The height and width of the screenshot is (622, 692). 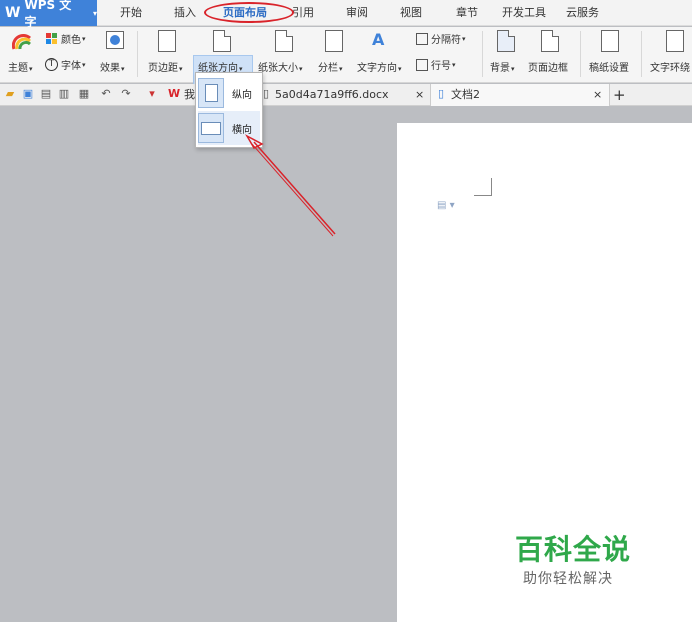 I want to click on app-title: WPS 文字, so click(x=48, y=14).